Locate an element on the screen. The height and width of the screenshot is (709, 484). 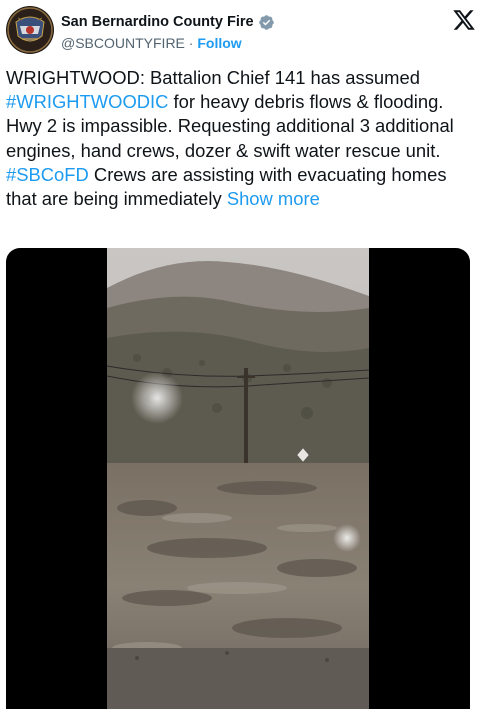
hashtag-sbcofd: #SBCoFD is located at coordinates (47, 174).